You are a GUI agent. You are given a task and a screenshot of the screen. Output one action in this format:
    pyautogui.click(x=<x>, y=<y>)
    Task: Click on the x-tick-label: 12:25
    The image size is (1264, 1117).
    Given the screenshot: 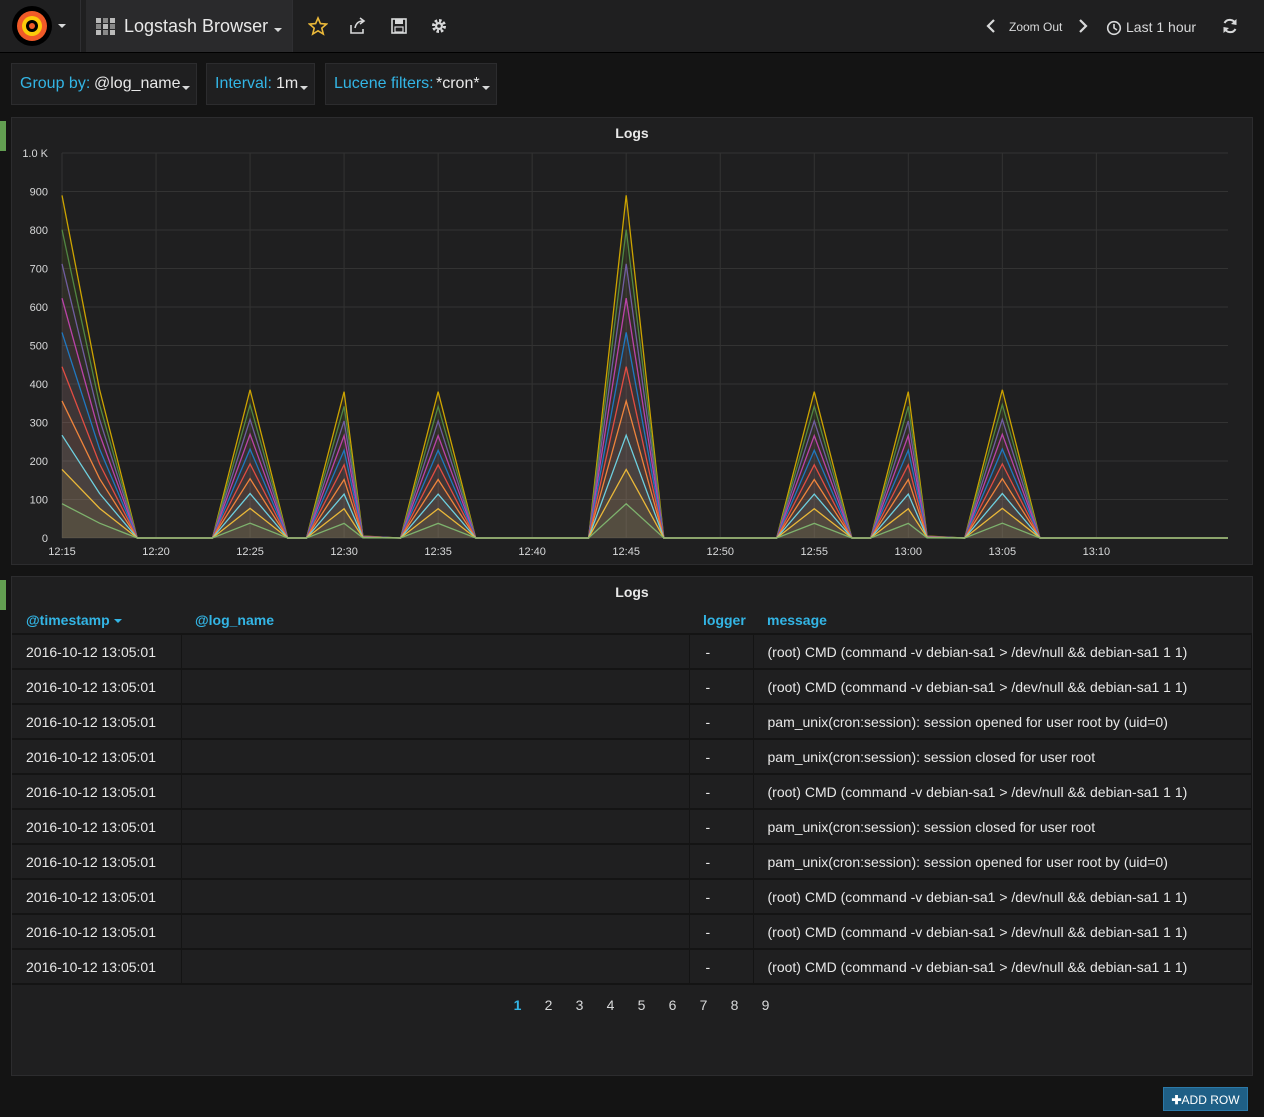 What is the action you would take?
    pyautogui.click(x=250, y=552)
    